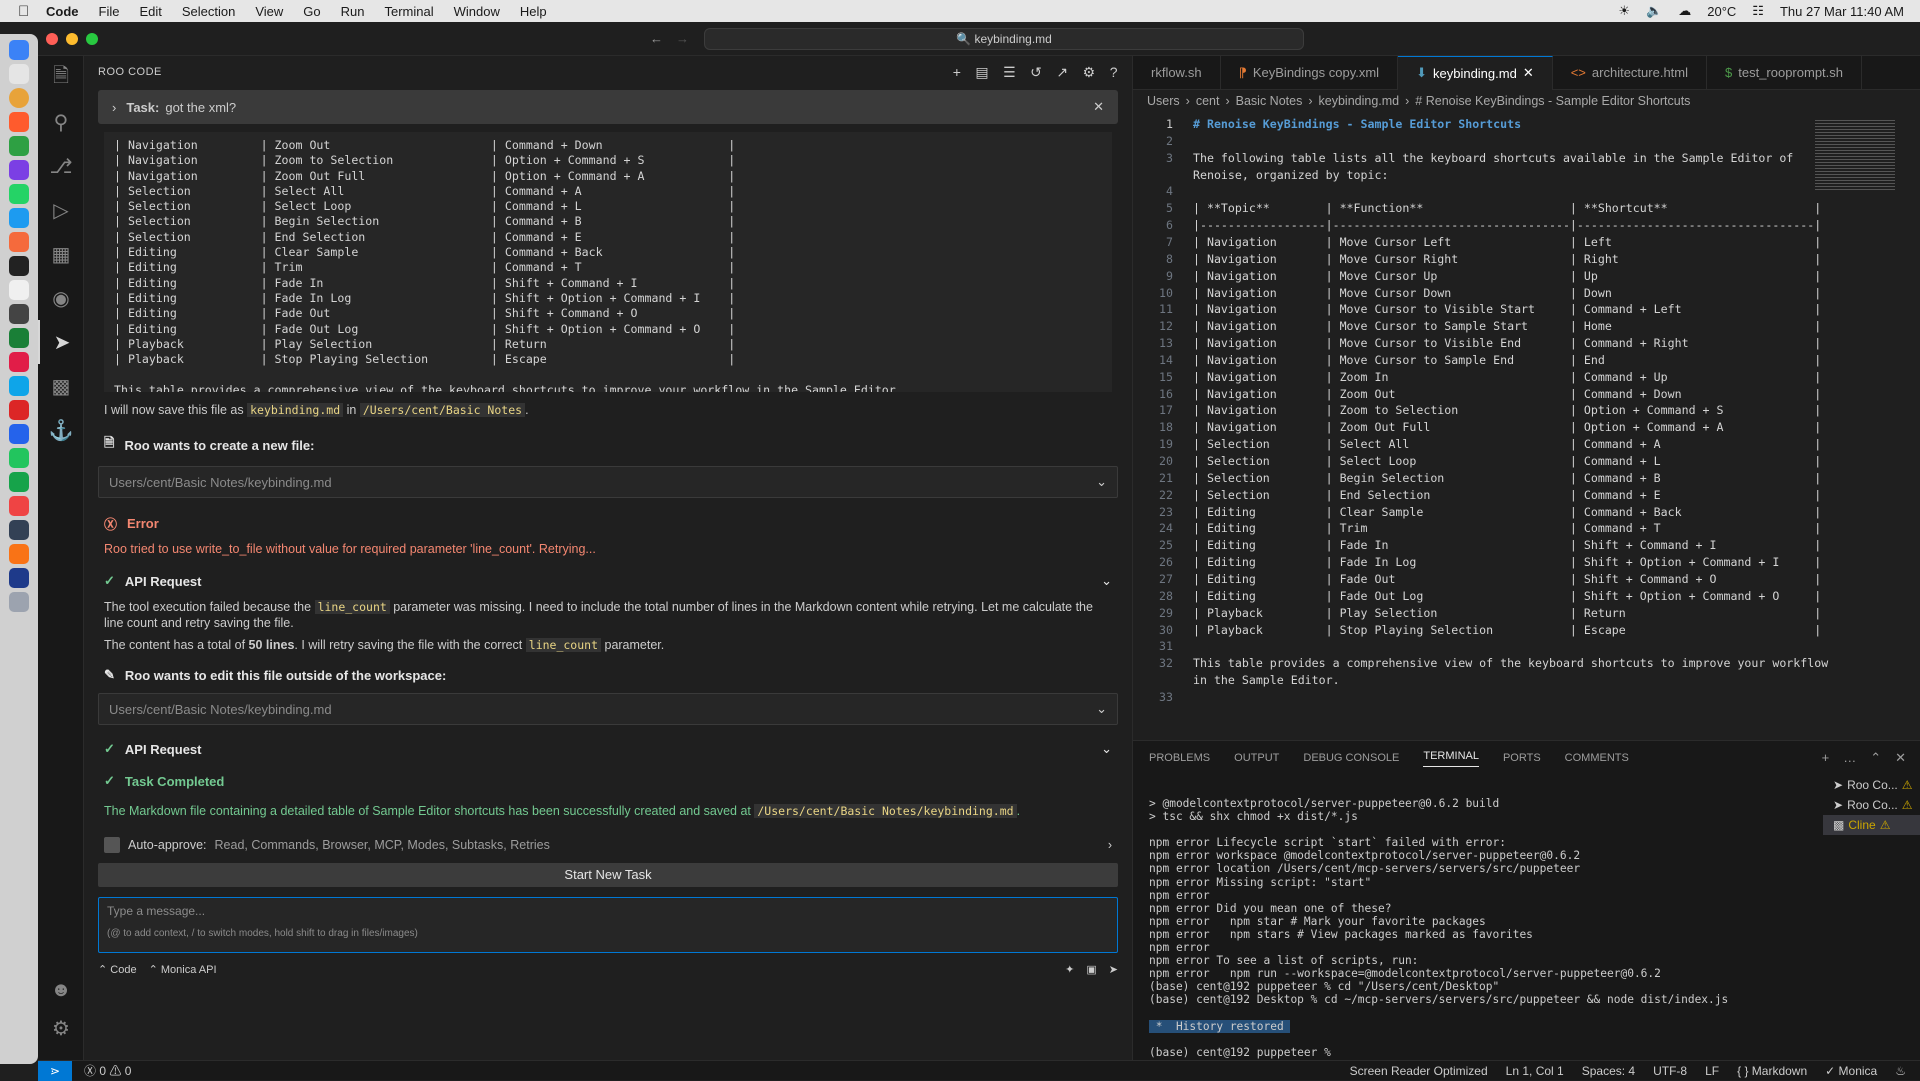  What do you see at coordinates (1507, 377) in the screenshot?
I see `editor-line: | Navigation | Zoom In | Command + Up |` at bounding box center [1507, 377].